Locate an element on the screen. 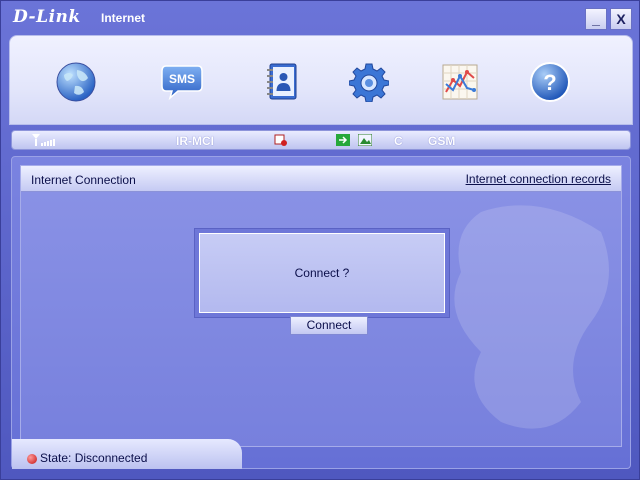 This screenshot has height=480, width=640. message-indicator-icon is located at coordinates (365, 140).